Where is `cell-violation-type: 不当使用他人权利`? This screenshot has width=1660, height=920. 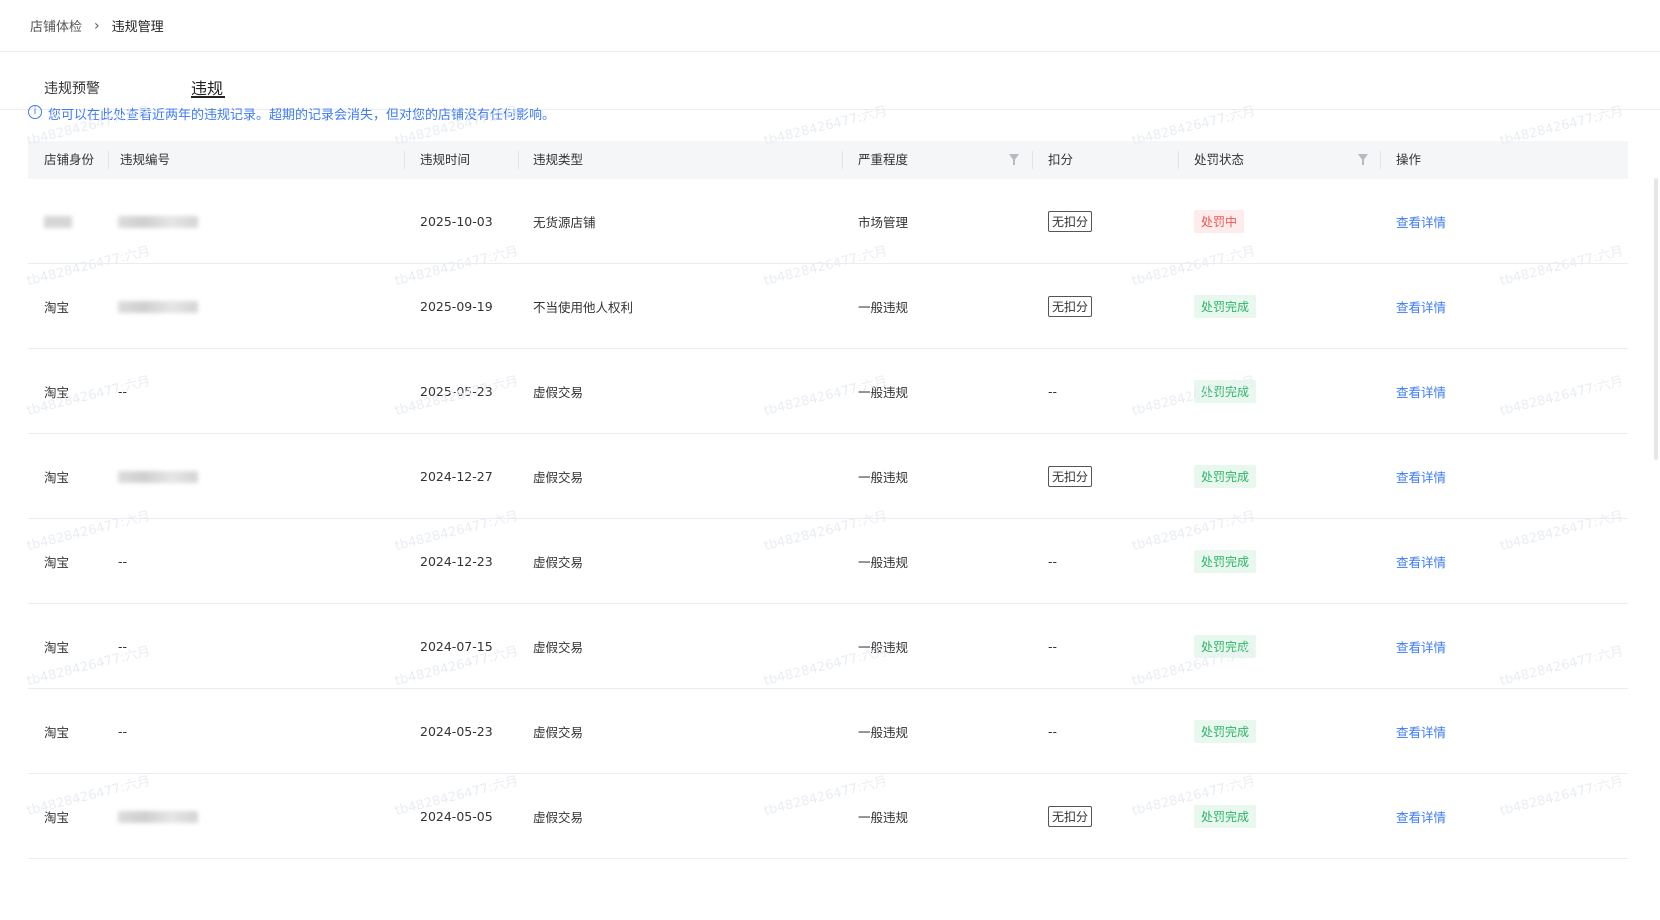
cell-violation-type: 不当使用他人权利 is located at coordinates (583, 306).